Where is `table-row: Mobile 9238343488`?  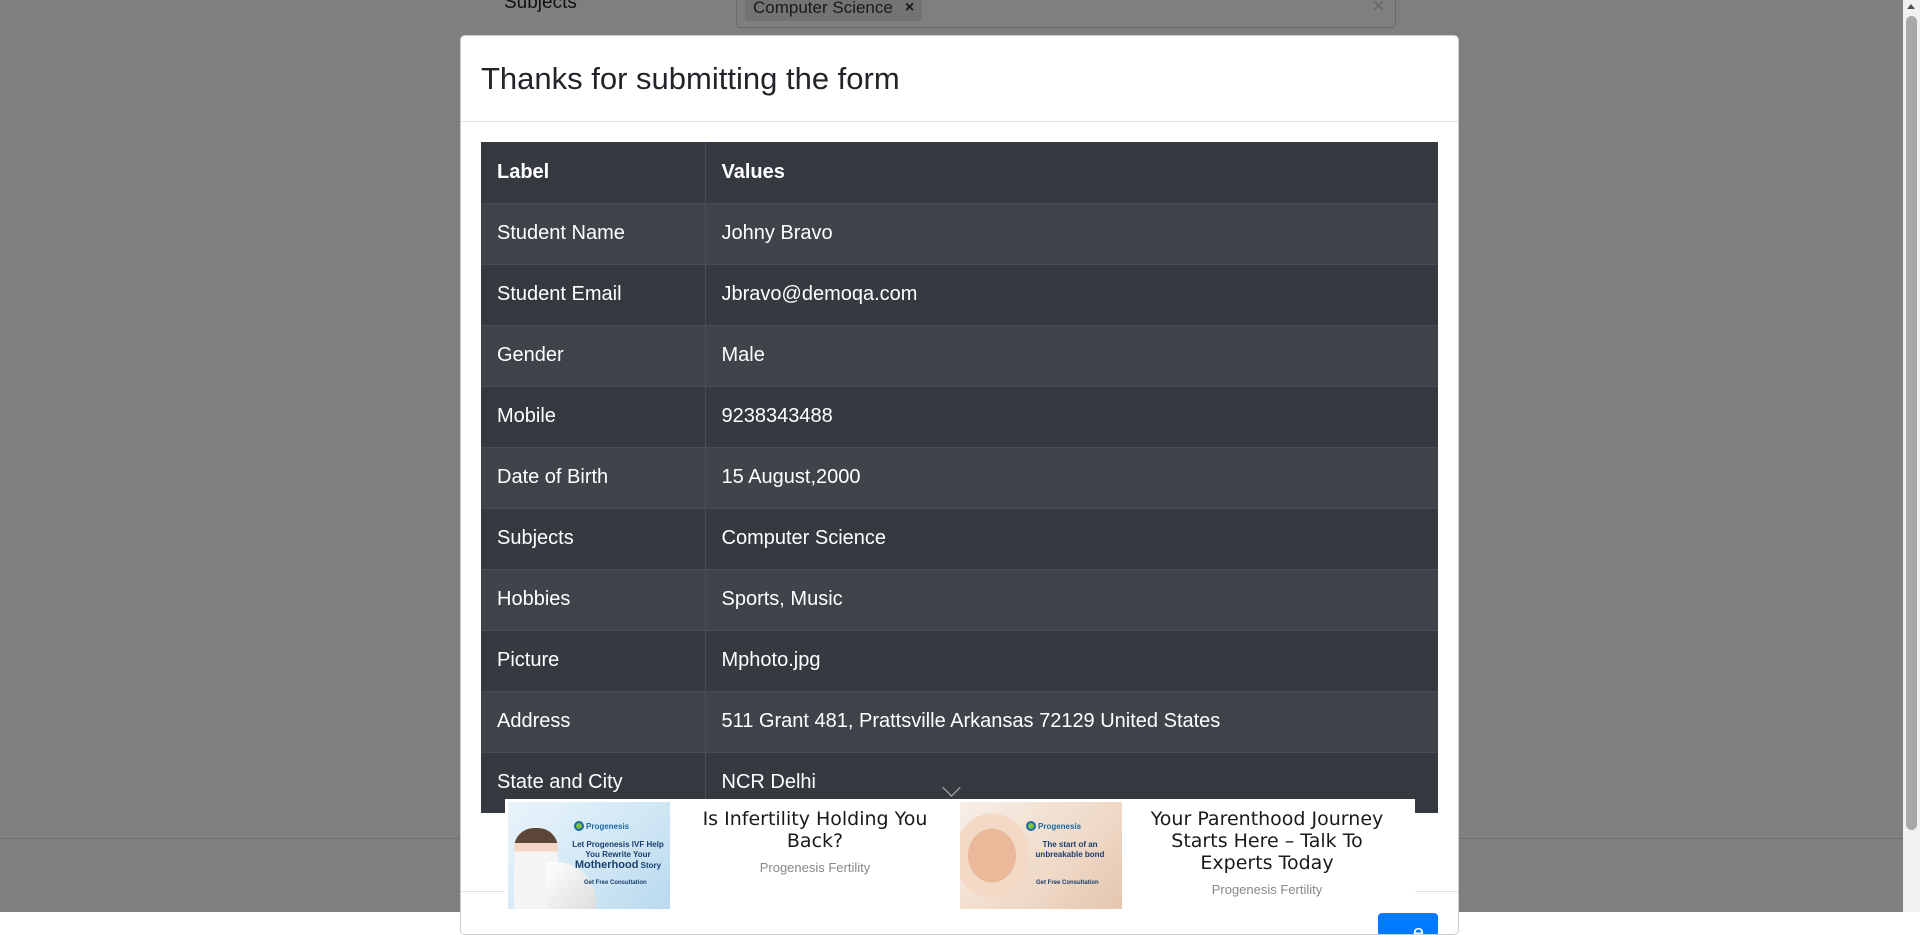 table-row: Mobile 9238343488 is located at coordinates (959, 416).